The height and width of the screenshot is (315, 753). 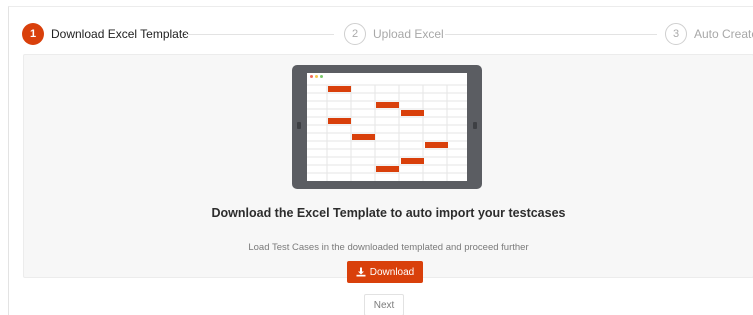 I want to click on next-button: Next, so click(x=384, y=304).